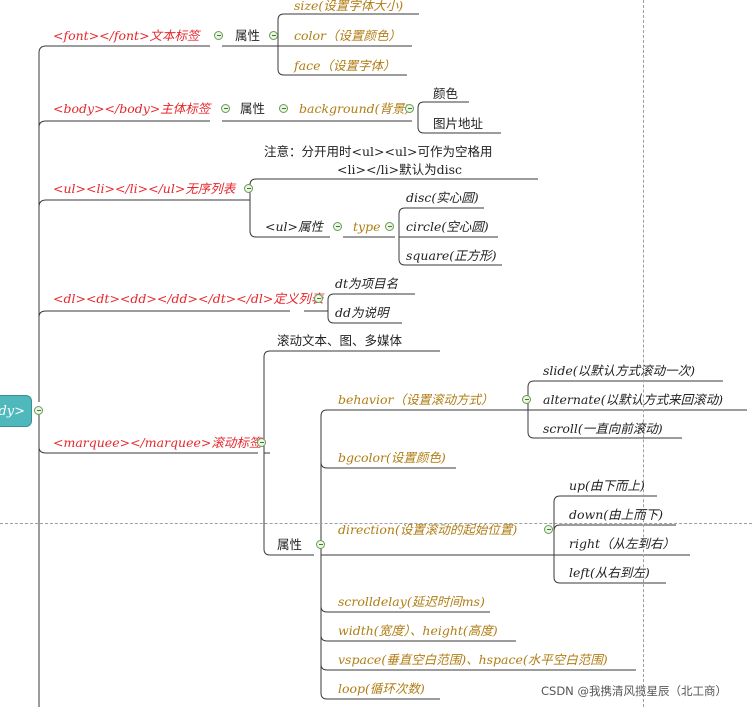 This screenshot has width=752, height=707. Describe the element at coordinates (273, 35) in the screenshot. I see `font-attr-collapse-toggle` at that location.